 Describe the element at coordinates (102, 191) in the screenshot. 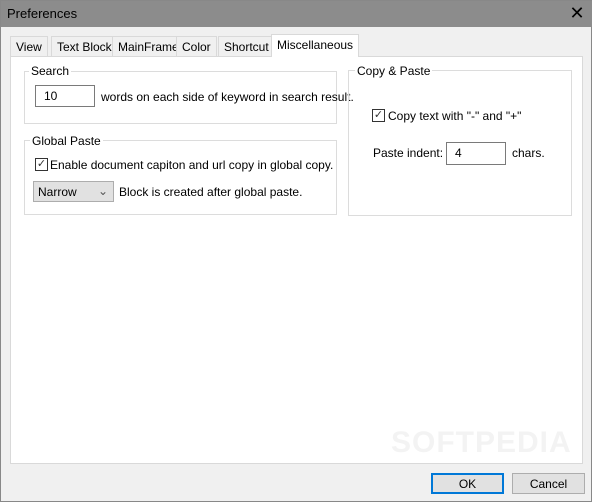

I see `chevron-down-icon: ⌄` at that location.